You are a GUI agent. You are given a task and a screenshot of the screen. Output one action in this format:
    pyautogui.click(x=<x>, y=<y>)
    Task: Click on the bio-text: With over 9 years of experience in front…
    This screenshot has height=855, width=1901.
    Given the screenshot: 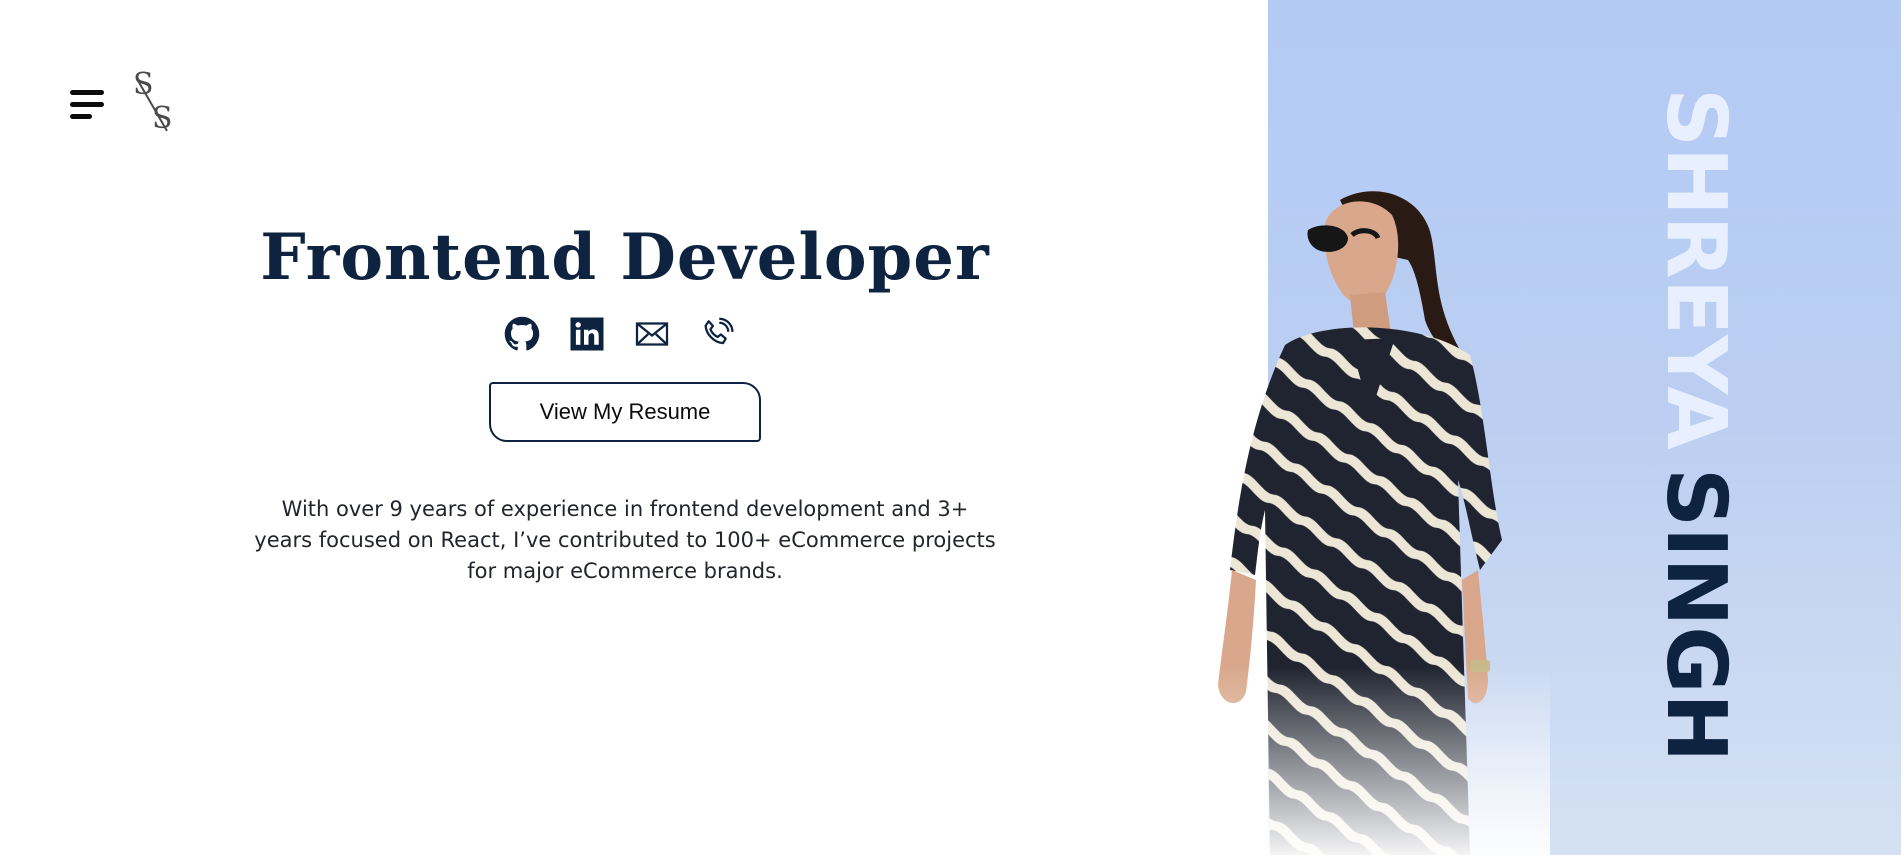 What is the action you would take?
    pyautogui.click(x=625, y=540)
    